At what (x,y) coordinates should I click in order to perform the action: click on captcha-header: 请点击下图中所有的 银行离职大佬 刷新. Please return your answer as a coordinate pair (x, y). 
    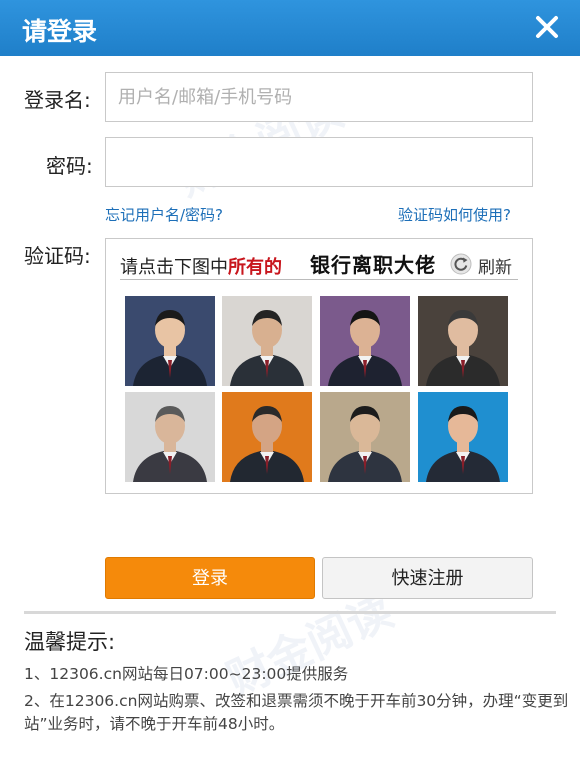
    Looking at the image, I should click on (319, 264).